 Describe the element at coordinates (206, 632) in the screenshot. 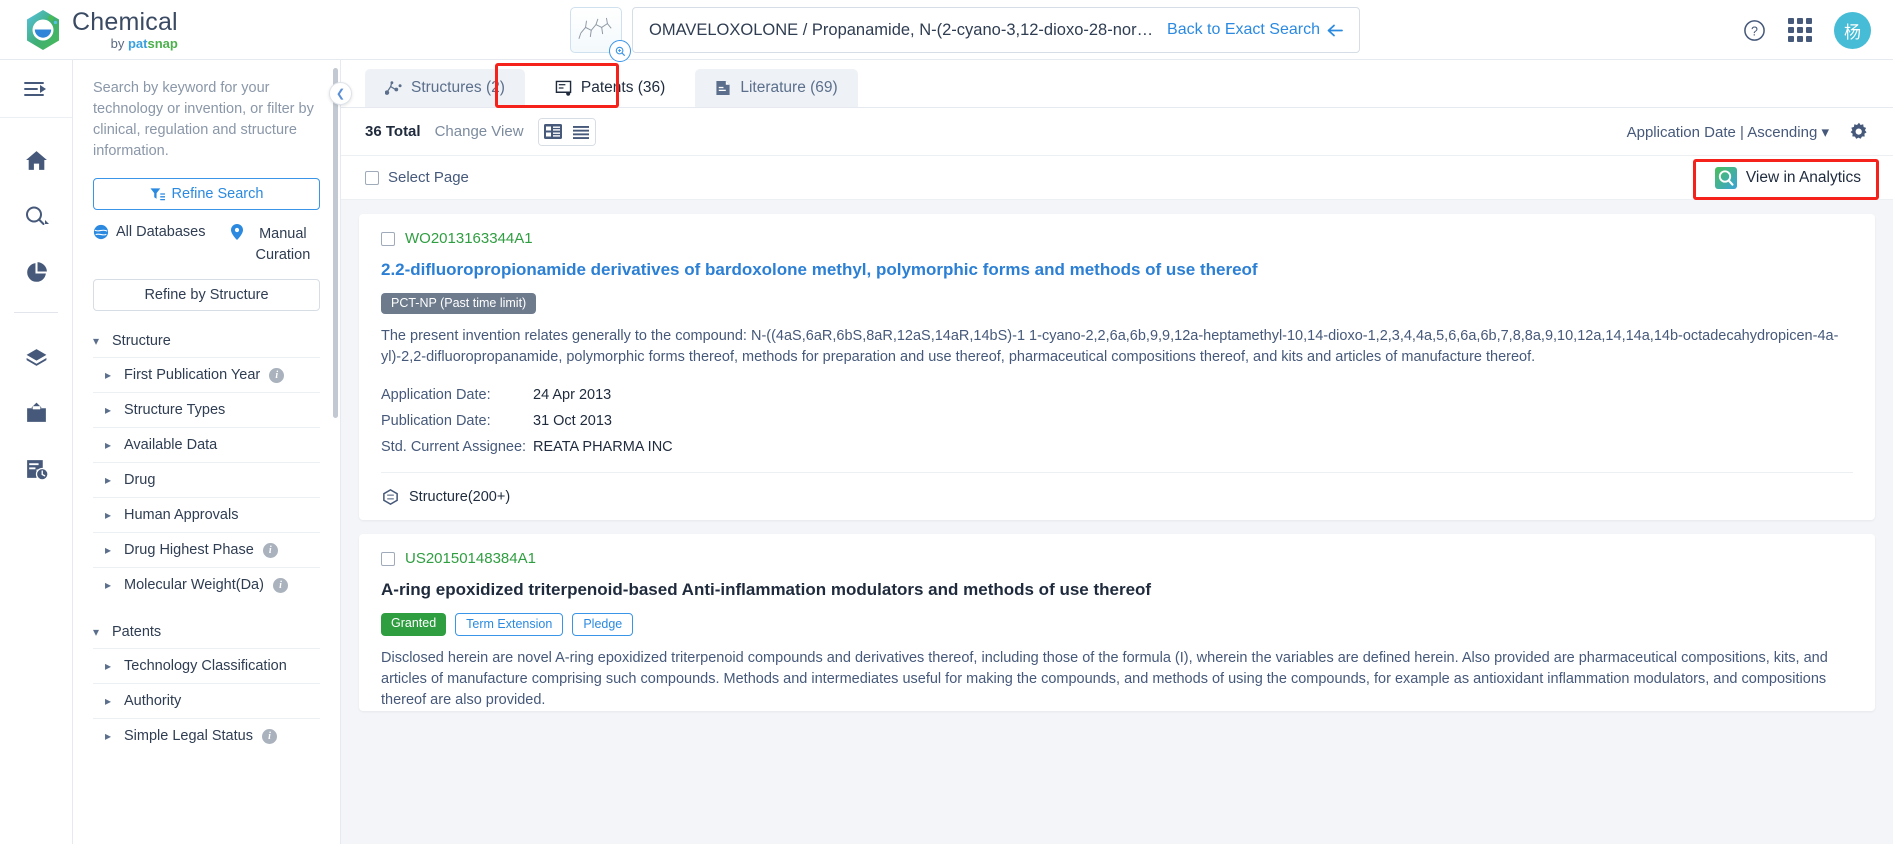

I see `facet-group-patents-header: ▾ Patents` at that location.